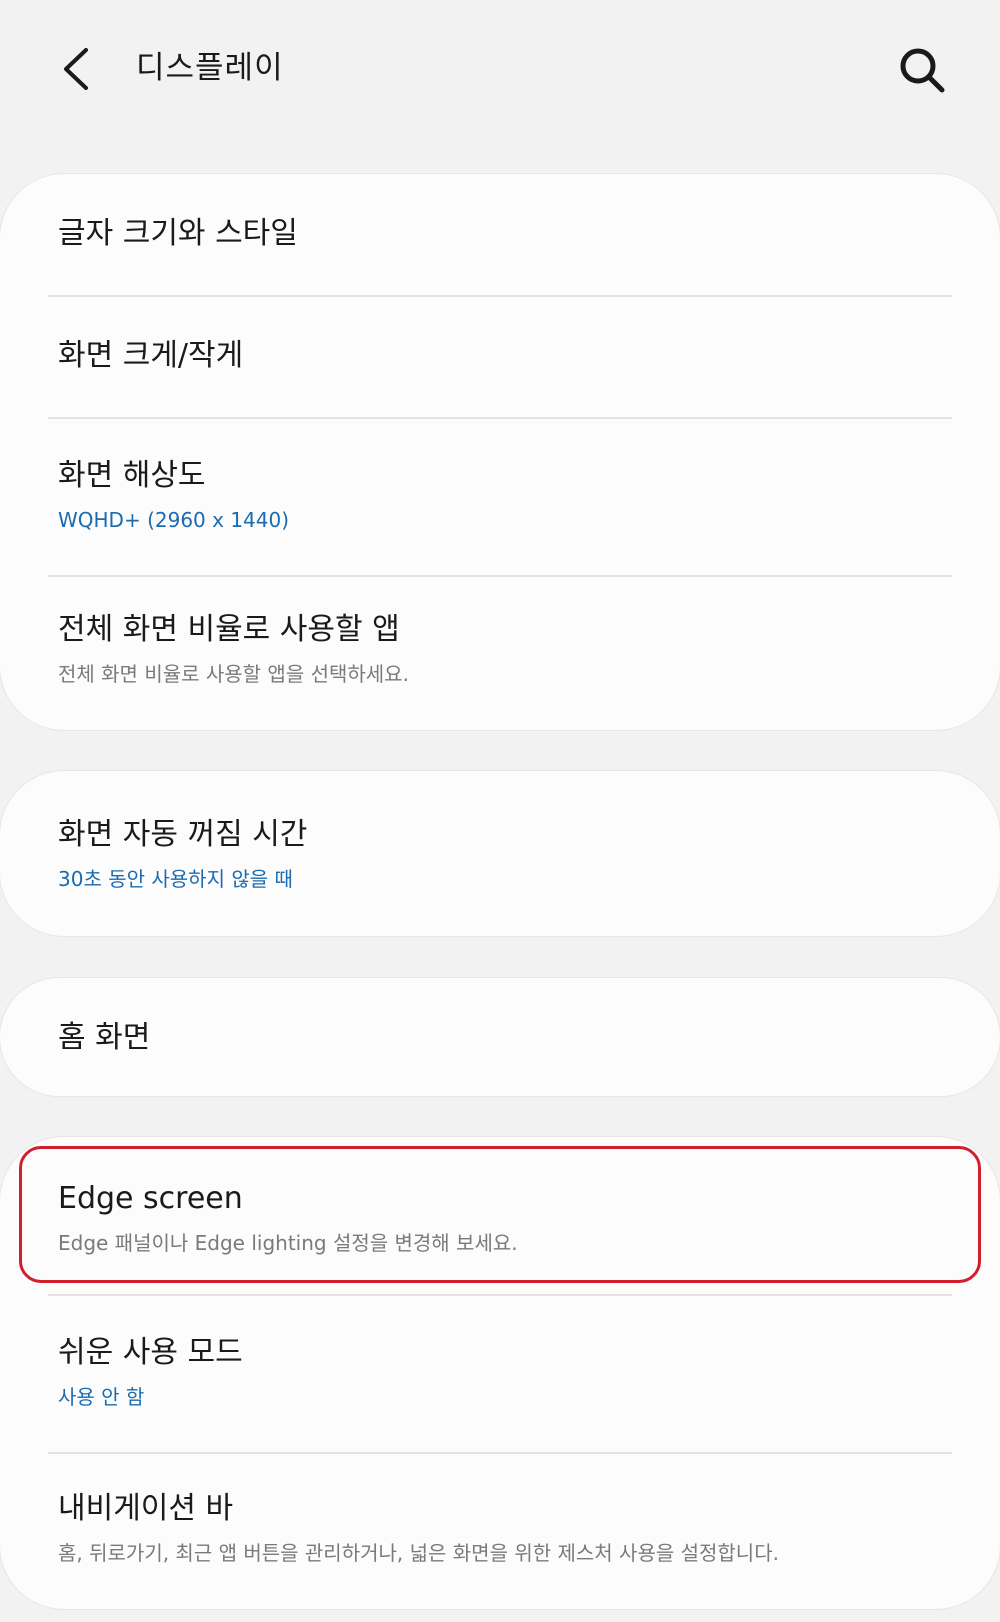 The height and width of the screenshot is (1622, 1000). I want to click on list-item-screen-timeout: 화면 자동 꺼짐 시간 30초 동안 사용하지 않을 때, so click(500, 853).